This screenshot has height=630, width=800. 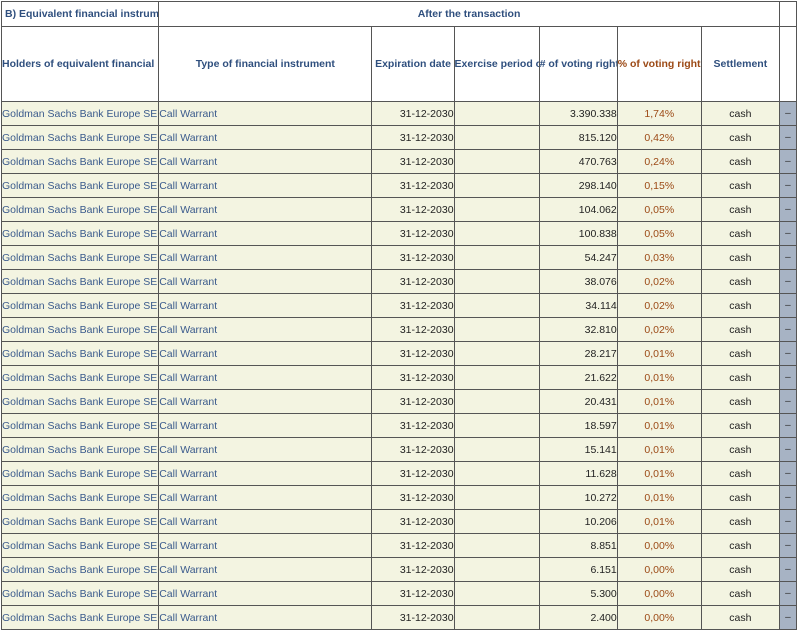 What do you see at coordinates (788, 64) in the screenshot?
I see `side-header-spacer` at bounding box center [788, 64].